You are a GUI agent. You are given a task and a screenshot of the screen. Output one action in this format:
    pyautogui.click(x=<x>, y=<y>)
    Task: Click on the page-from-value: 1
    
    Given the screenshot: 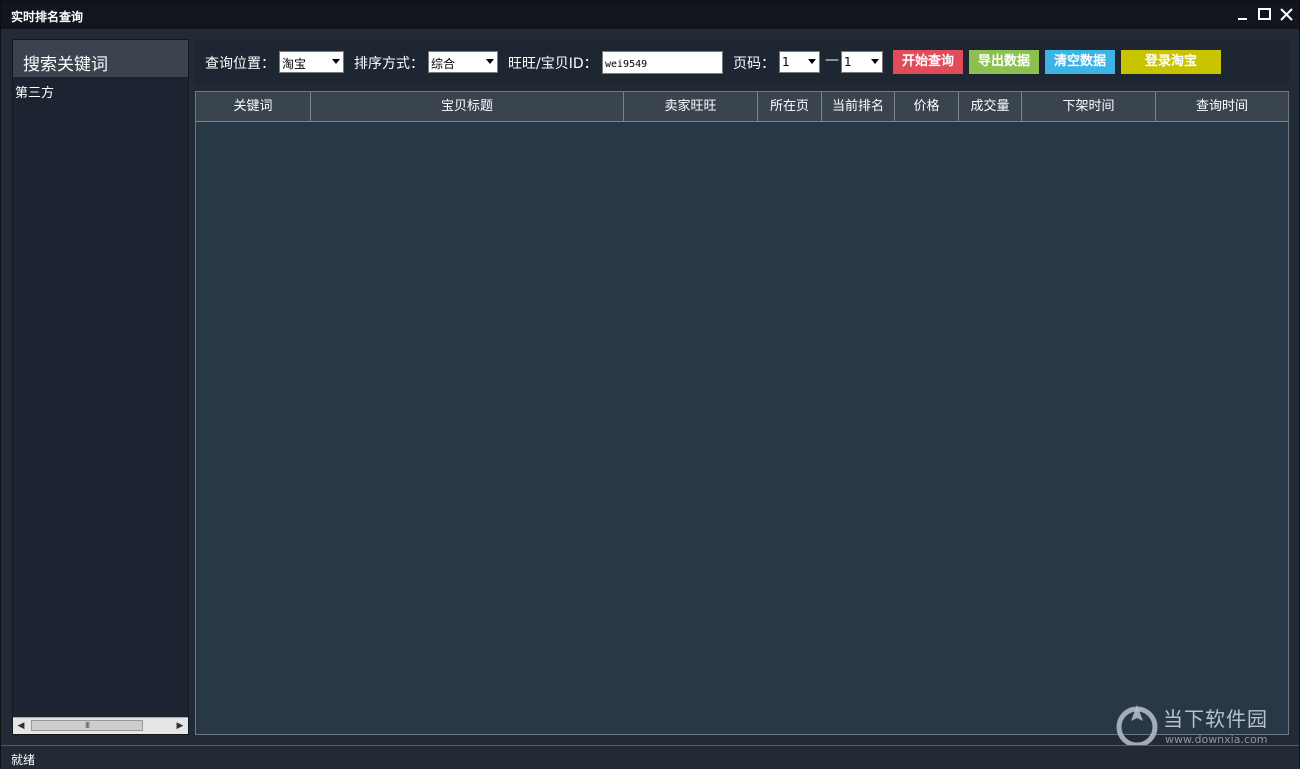 What is the action you would take?
    pyautogui.click(x=786, y=62)
    